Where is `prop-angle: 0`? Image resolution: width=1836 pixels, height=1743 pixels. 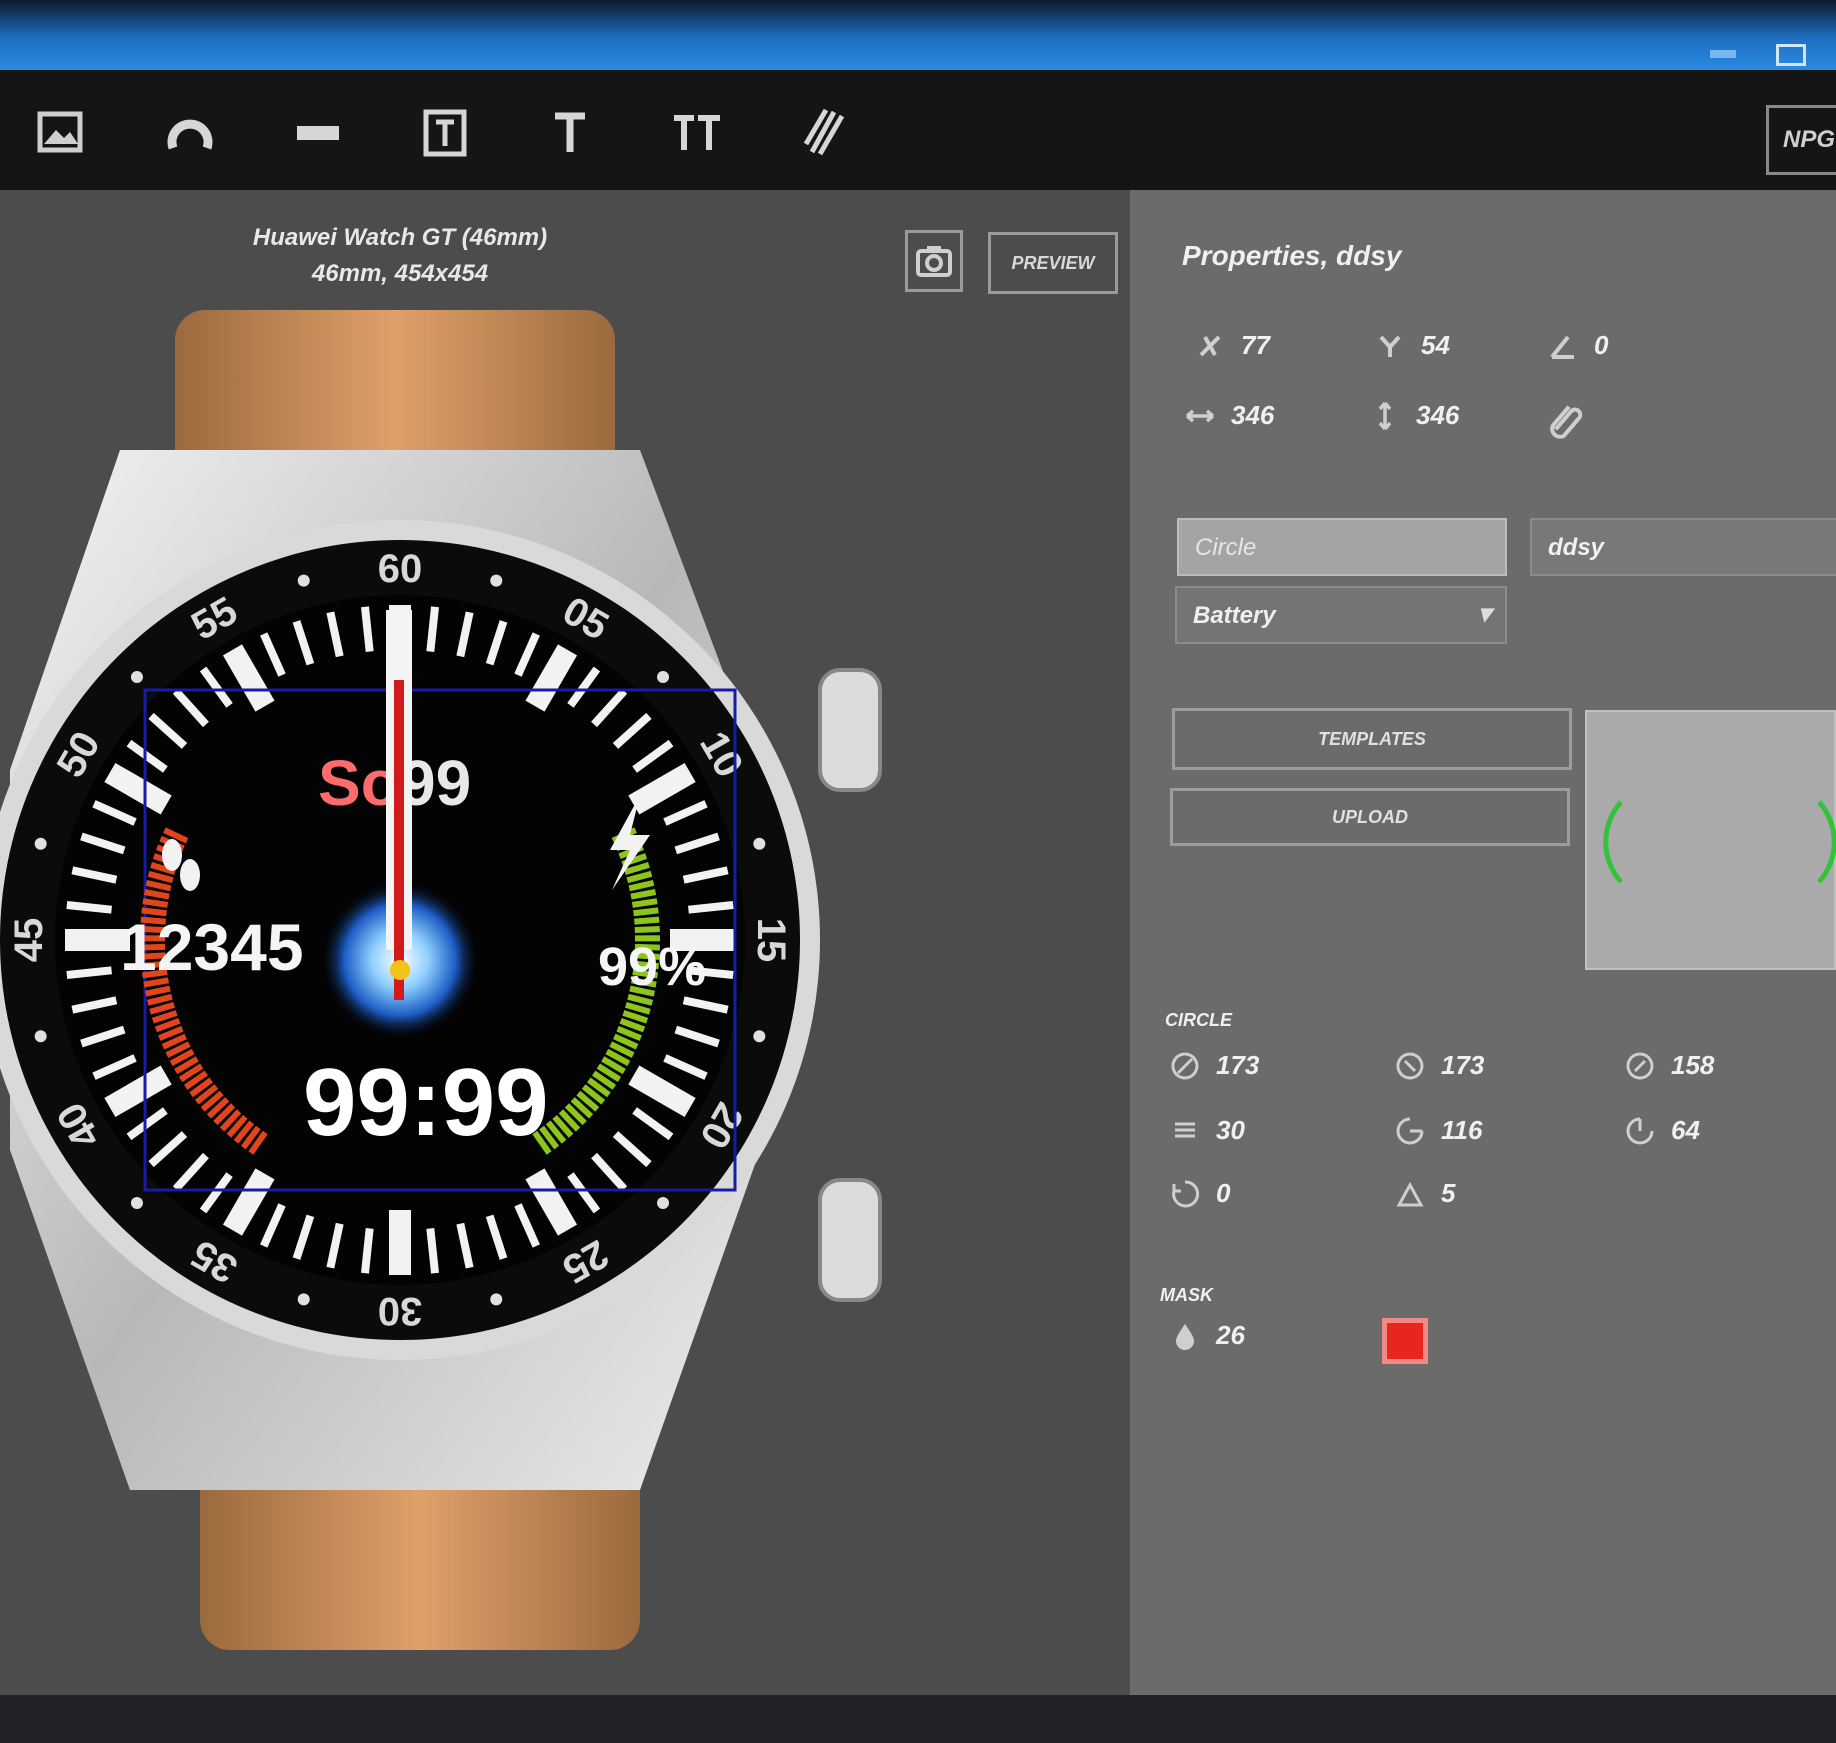
prop-angle: 0 is located at coordinates (1578, 345).